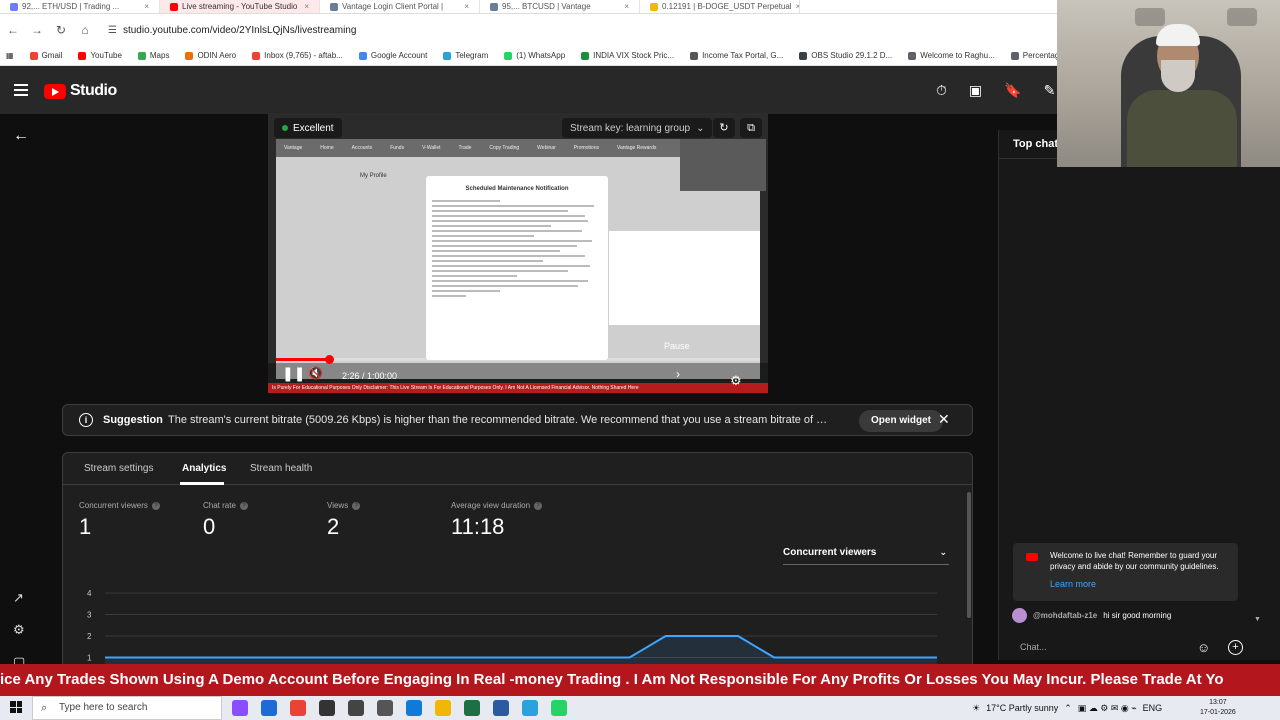 The image size is (1280, 720). Describe the element at coordinates (18, 598) in the screenshot. I see `open-external-icon: ↗` at that location.